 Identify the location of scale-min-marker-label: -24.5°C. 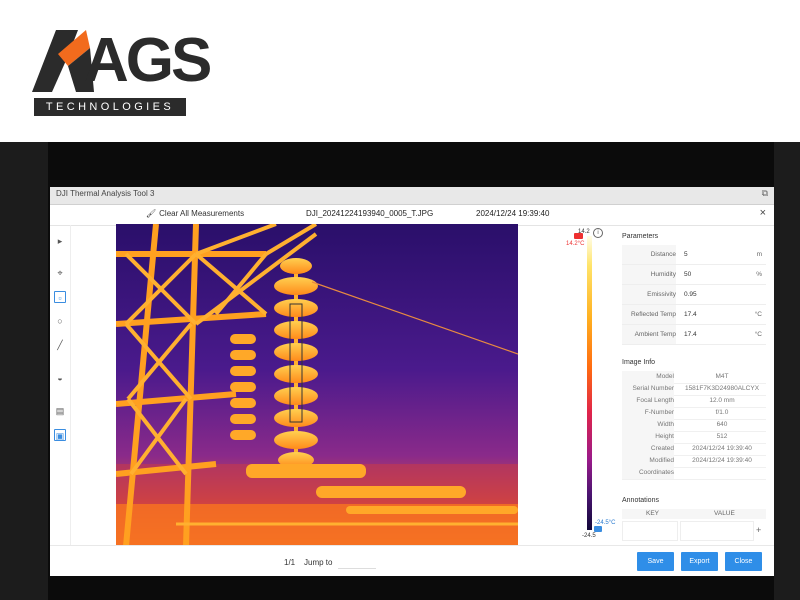
(605, 523).